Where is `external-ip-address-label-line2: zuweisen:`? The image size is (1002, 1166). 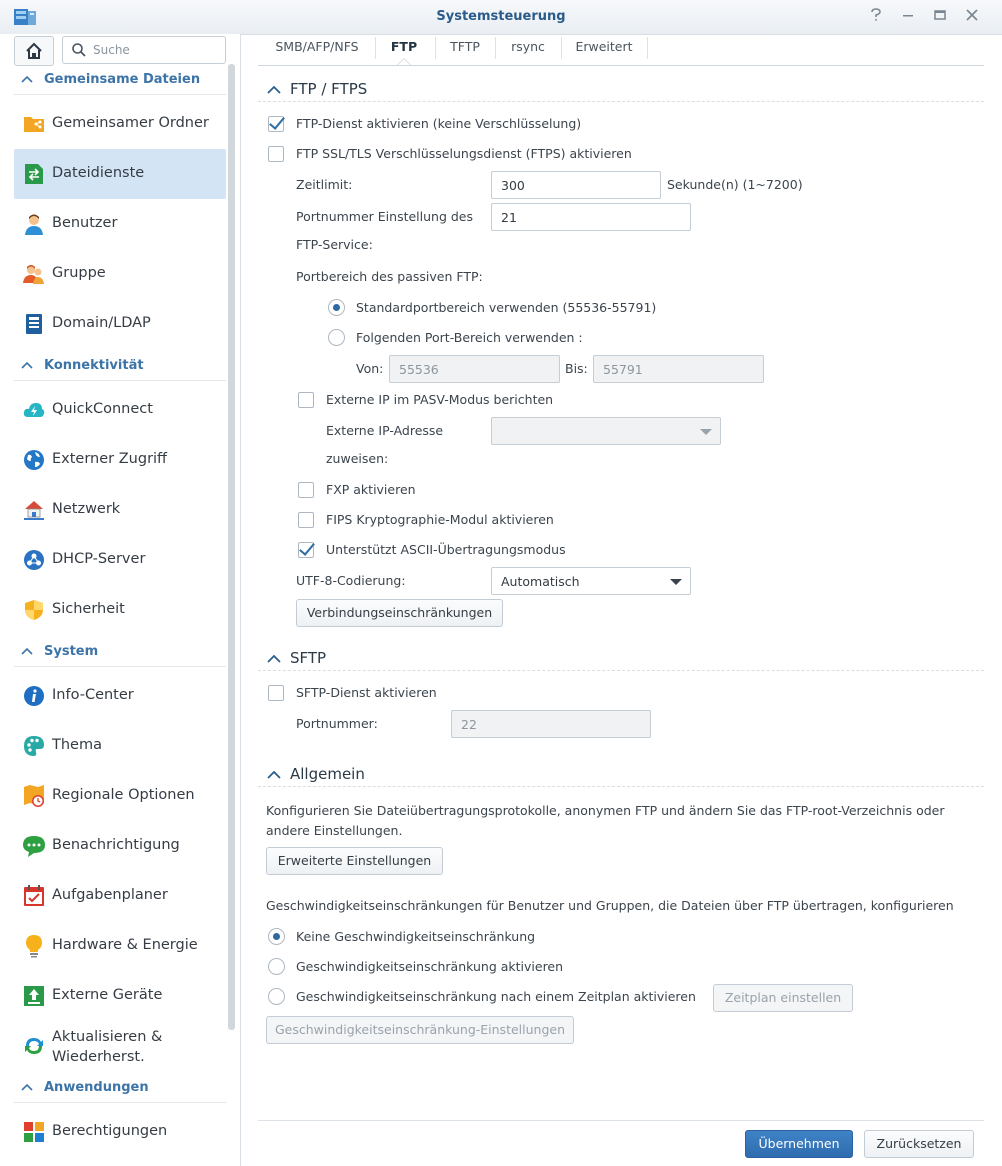 external-ip-address-label-line2: zuweisen: is located at coordinates (357, 458).